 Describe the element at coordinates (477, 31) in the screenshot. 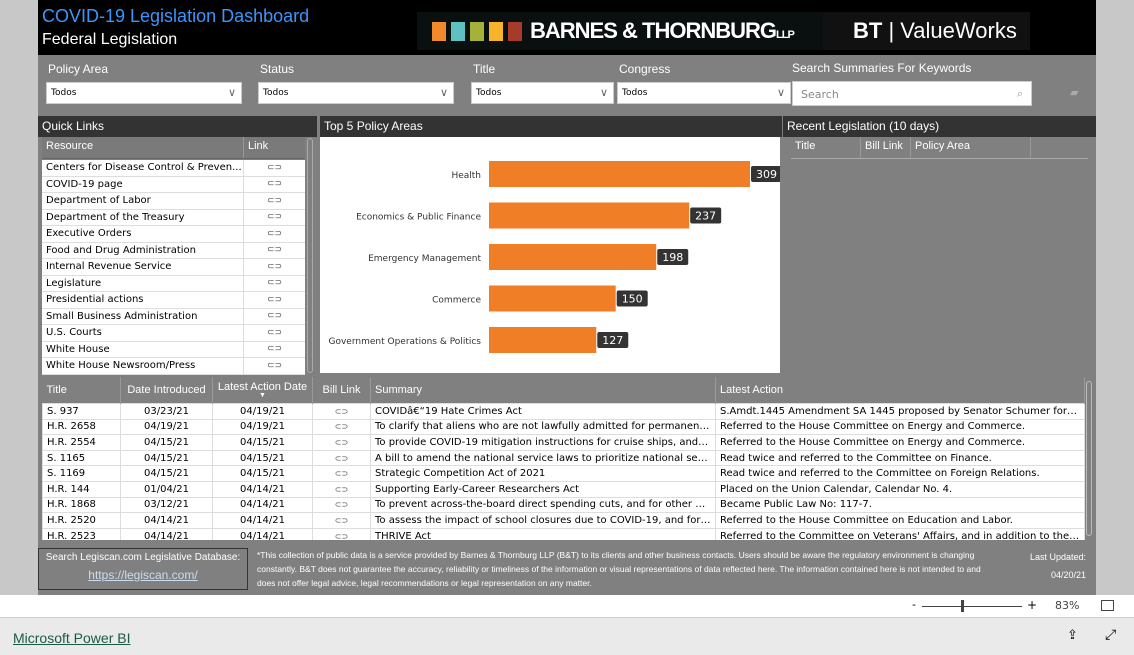

I see `logo-square` at that location.